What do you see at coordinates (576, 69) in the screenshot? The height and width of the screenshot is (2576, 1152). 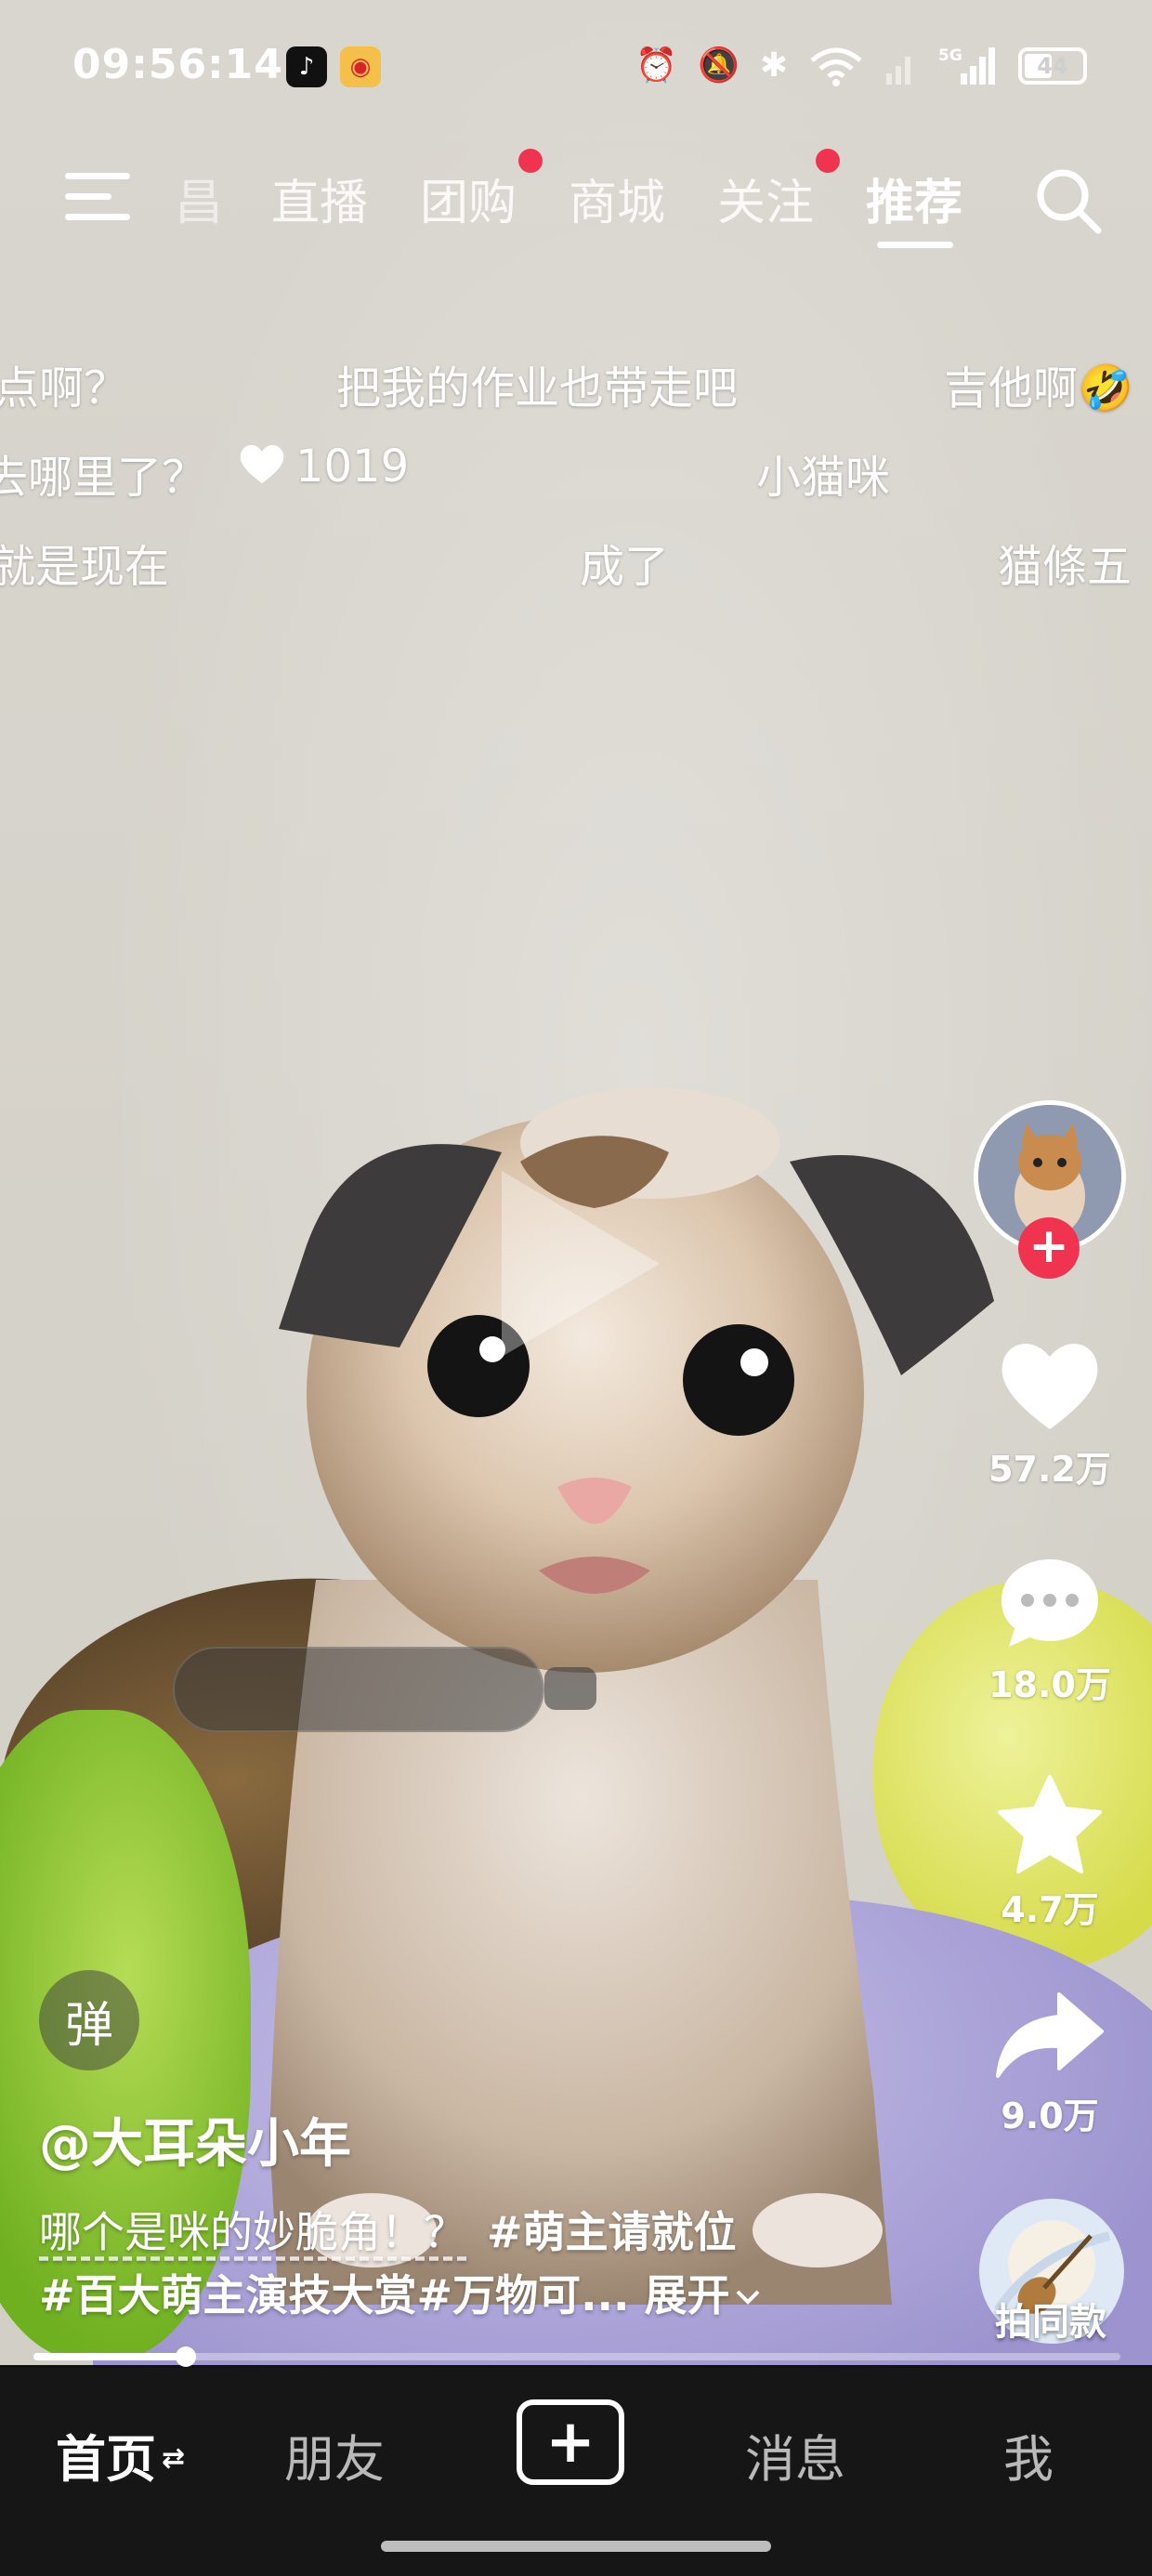 I see `status-bar: 09:56:14 ♪ ◉ ⏰ 🔕 ✱ 5G 44` at bounding box center [576, 69].